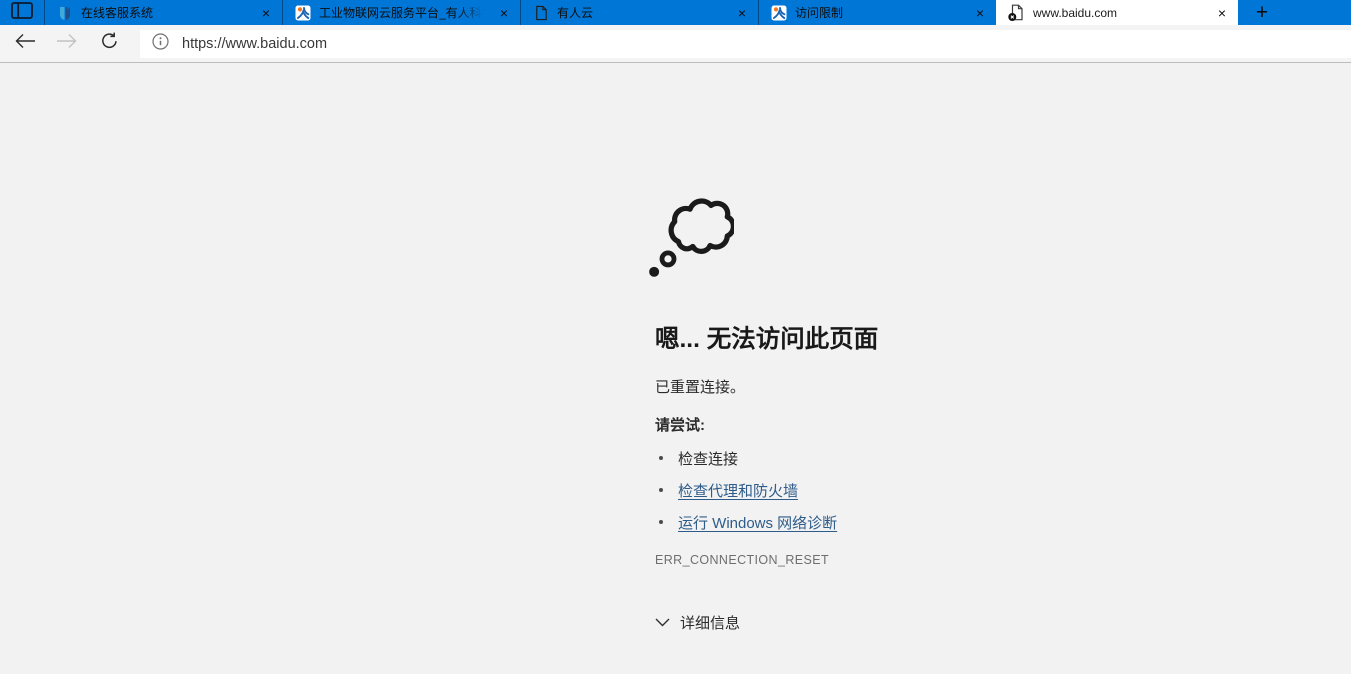  What do you see at coordinates (819, 13) in the screenshot?
I see `tab-title: 访问限制` at bounding box center [819, 13].